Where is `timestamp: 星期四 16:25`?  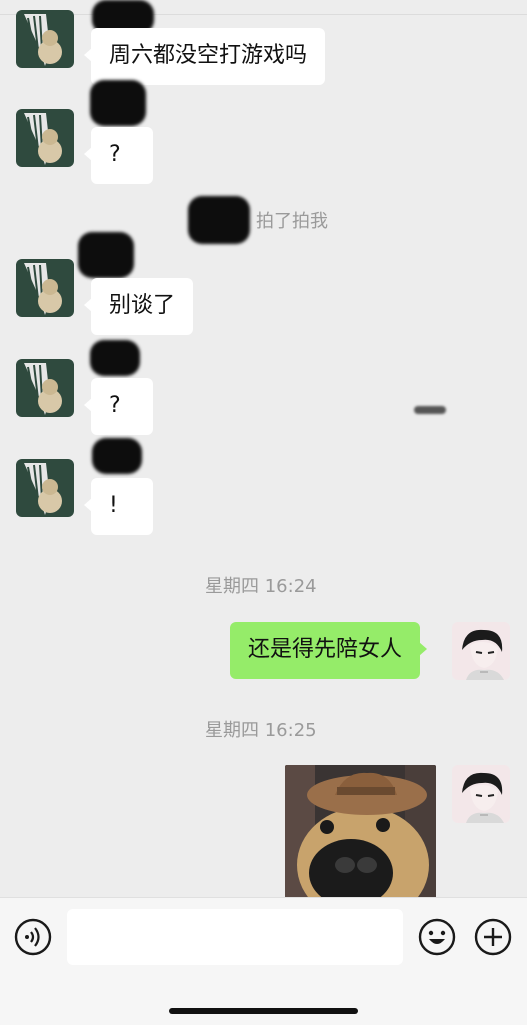
timestamp: 星期四 16:25 is located at coordinates (261, 730).